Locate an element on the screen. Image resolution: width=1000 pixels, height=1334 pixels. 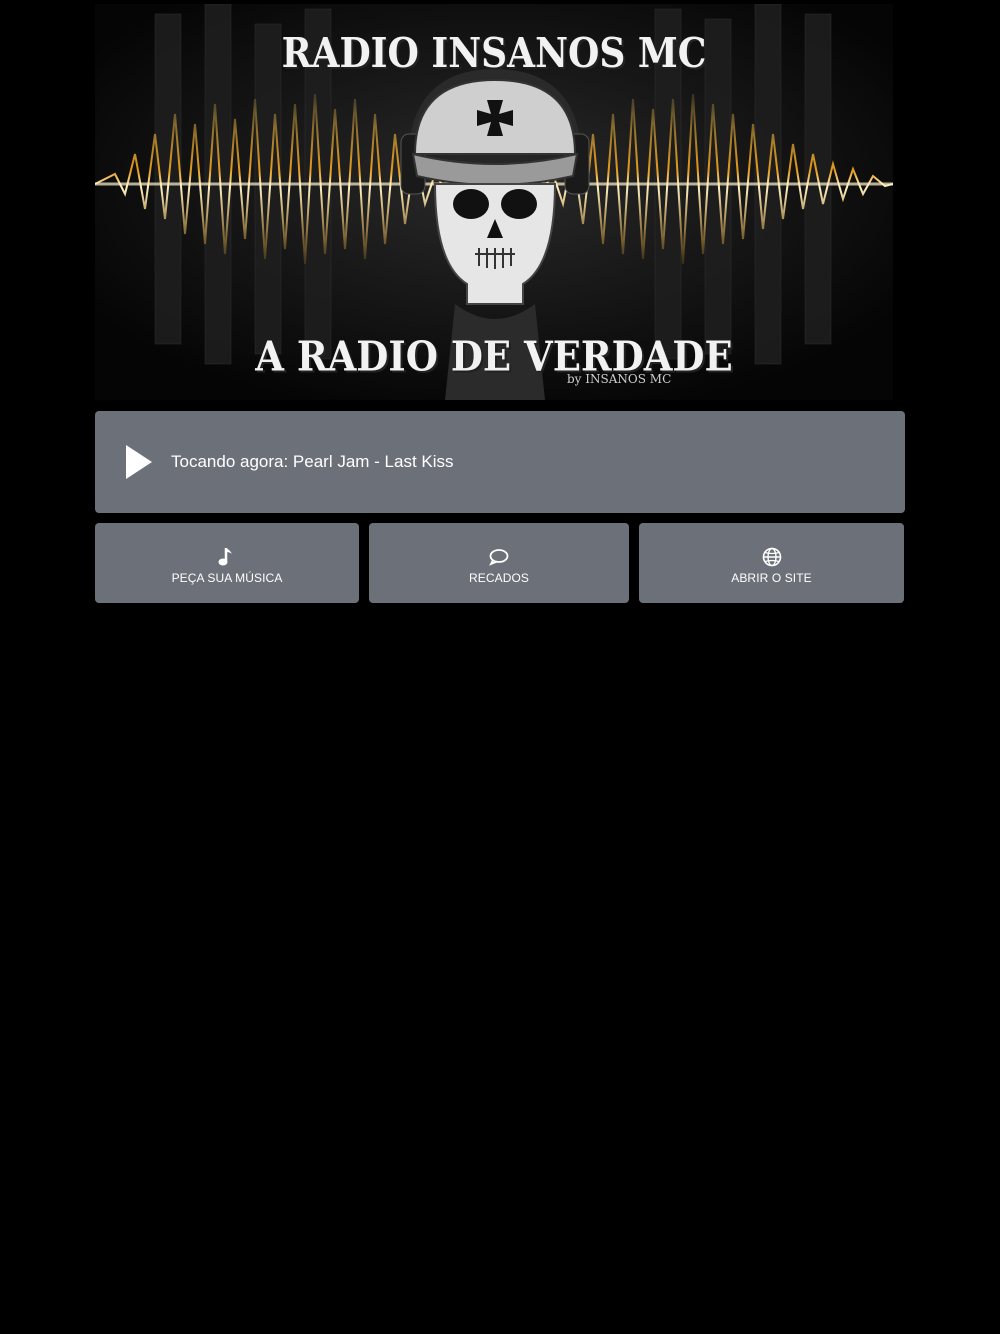
messages-button: RECADOS is located at coordinates (499, 563).